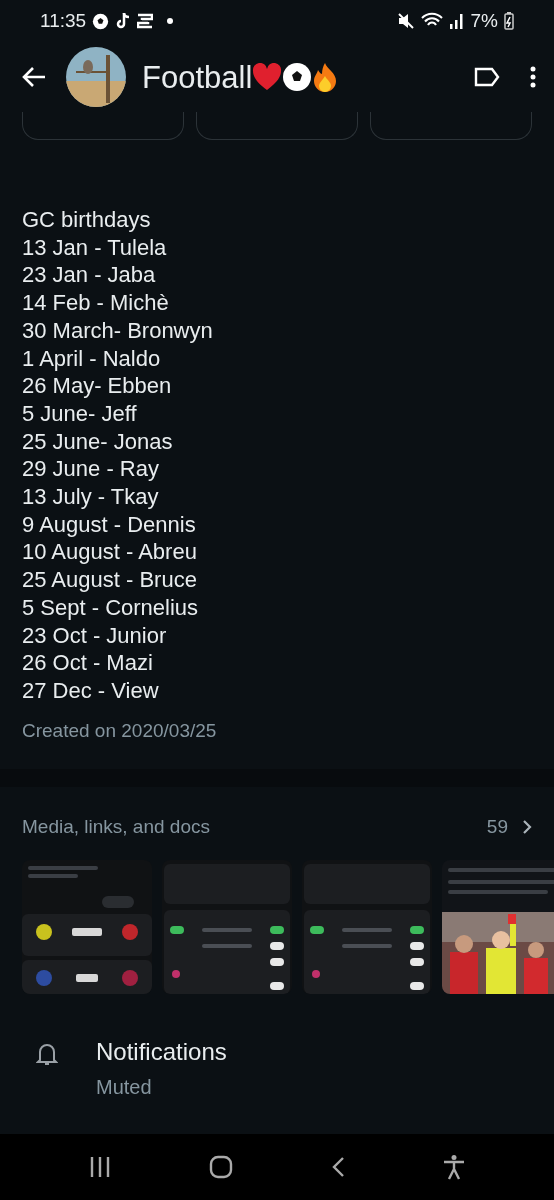 The width and height of the screenshot is (554, 1200). What do you see at coordinates (118, 330) in the screenshot?
I see `description-line: 30 March- Bronwyn` at bounding box center [118, 330].